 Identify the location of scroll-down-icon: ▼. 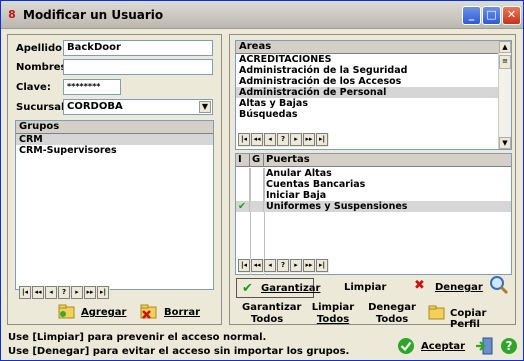
(505, 143).